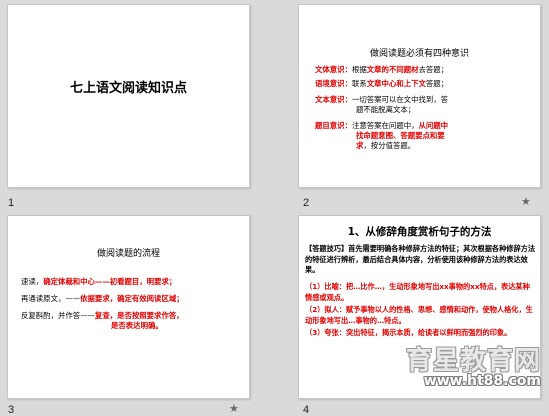 This screenshot has width=549, height=416. What do you see at coordinates (128, 254) in the screenshot?
I see `slide-3-title: 做阅读题的流程` at bounding box center [128, 254].